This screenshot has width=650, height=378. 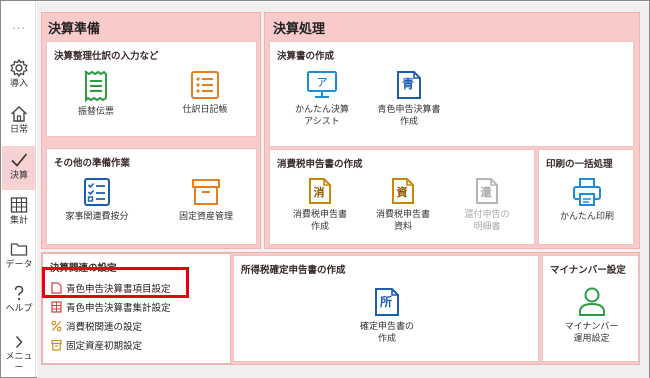 What do you see at coordinates (19, 265) in the screenshot?
I see `nav-label-data: データ` at bounding box center [19, 265].